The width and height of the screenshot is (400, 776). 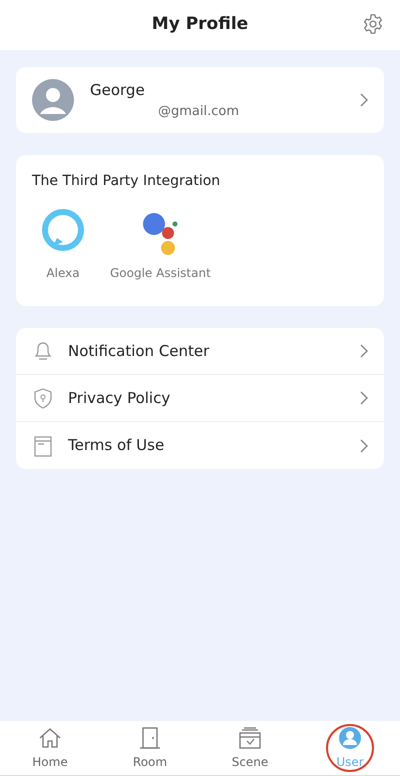 What do you see at coordinates (200, 351) in the screenshot?
I see `menu-item: Notification Center` at bounding box center [200, 351].